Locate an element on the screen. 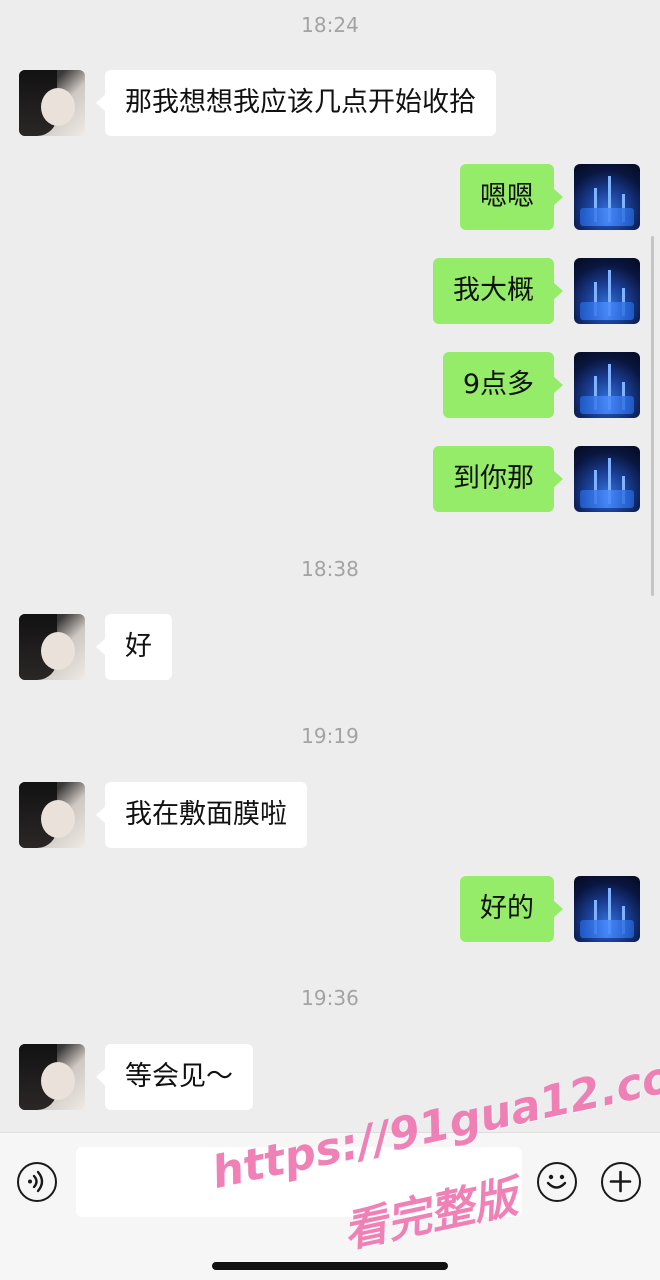  emoji-button is located at coordinates (557, 1182).